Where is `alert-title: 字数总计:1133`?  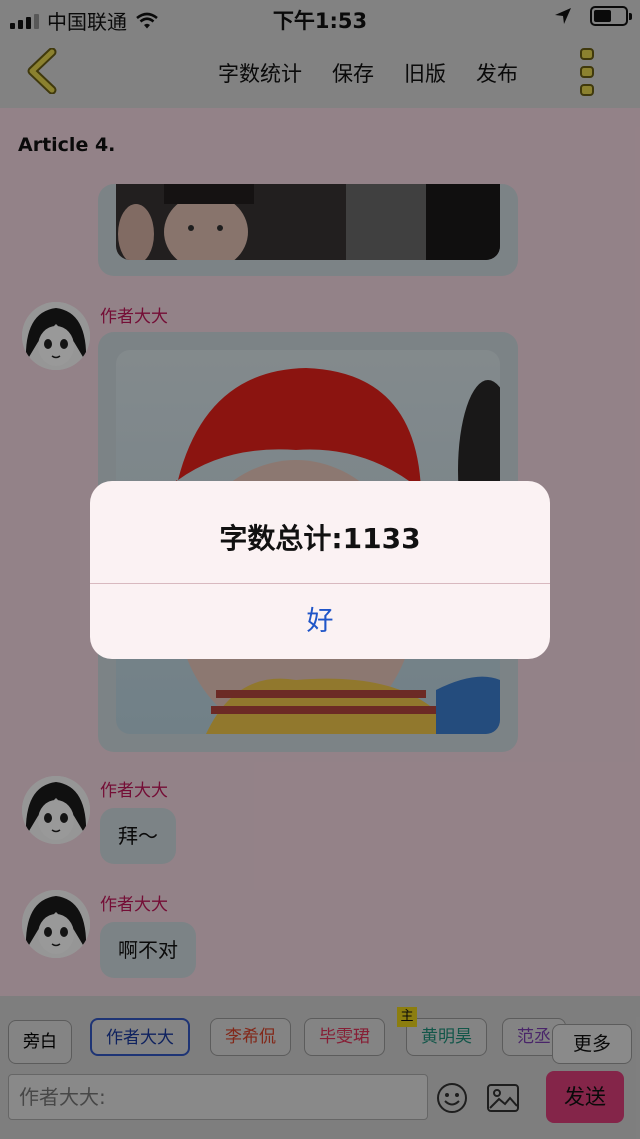 alert-title: 字数总计:1133 is located at coordinates (320, 538).